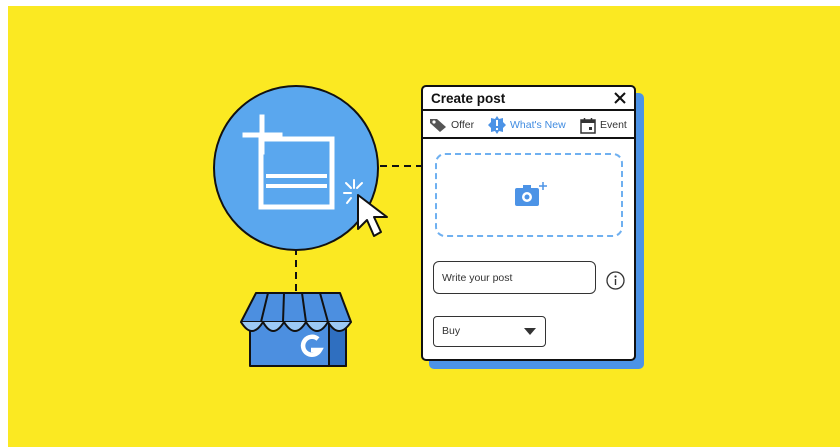 This screenshot has height=447, width=840. Describe the element at coordinates (588, 125) in the screenshot. I see `calendar-icon` at that location.